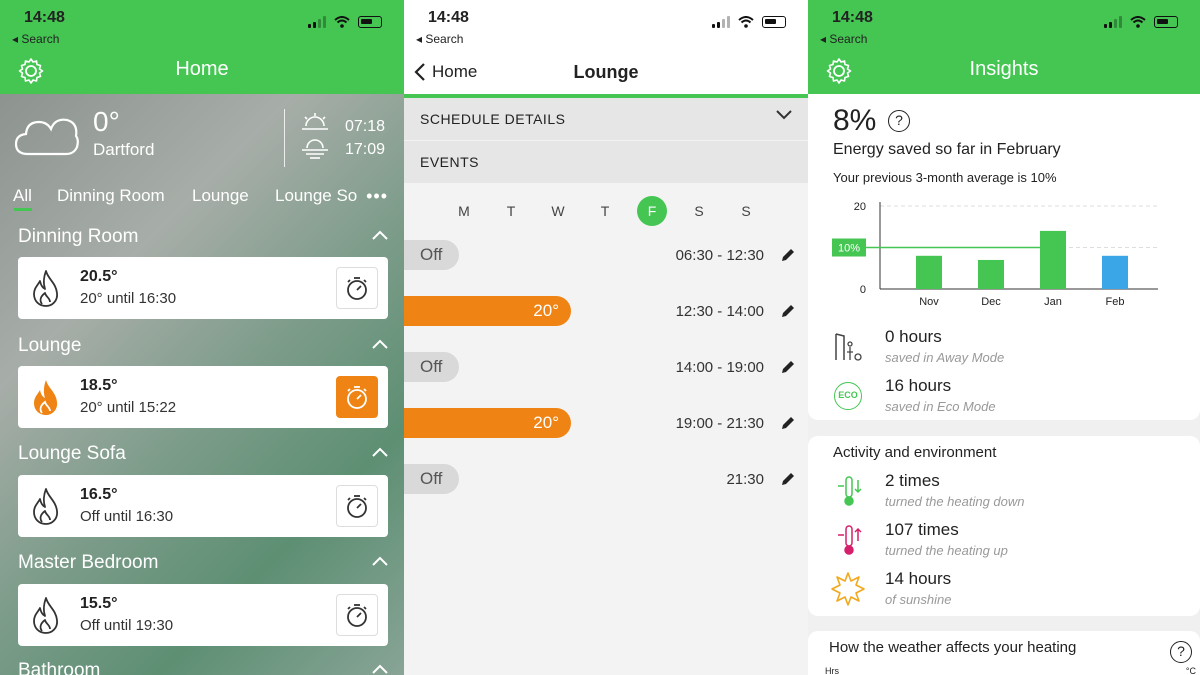 This screenshot has width=1200, height=675. What do you see at coordinates (99, 385) in the screenshot?
I see `room-temperature: 18.5°` at bounding box center [99, 385].